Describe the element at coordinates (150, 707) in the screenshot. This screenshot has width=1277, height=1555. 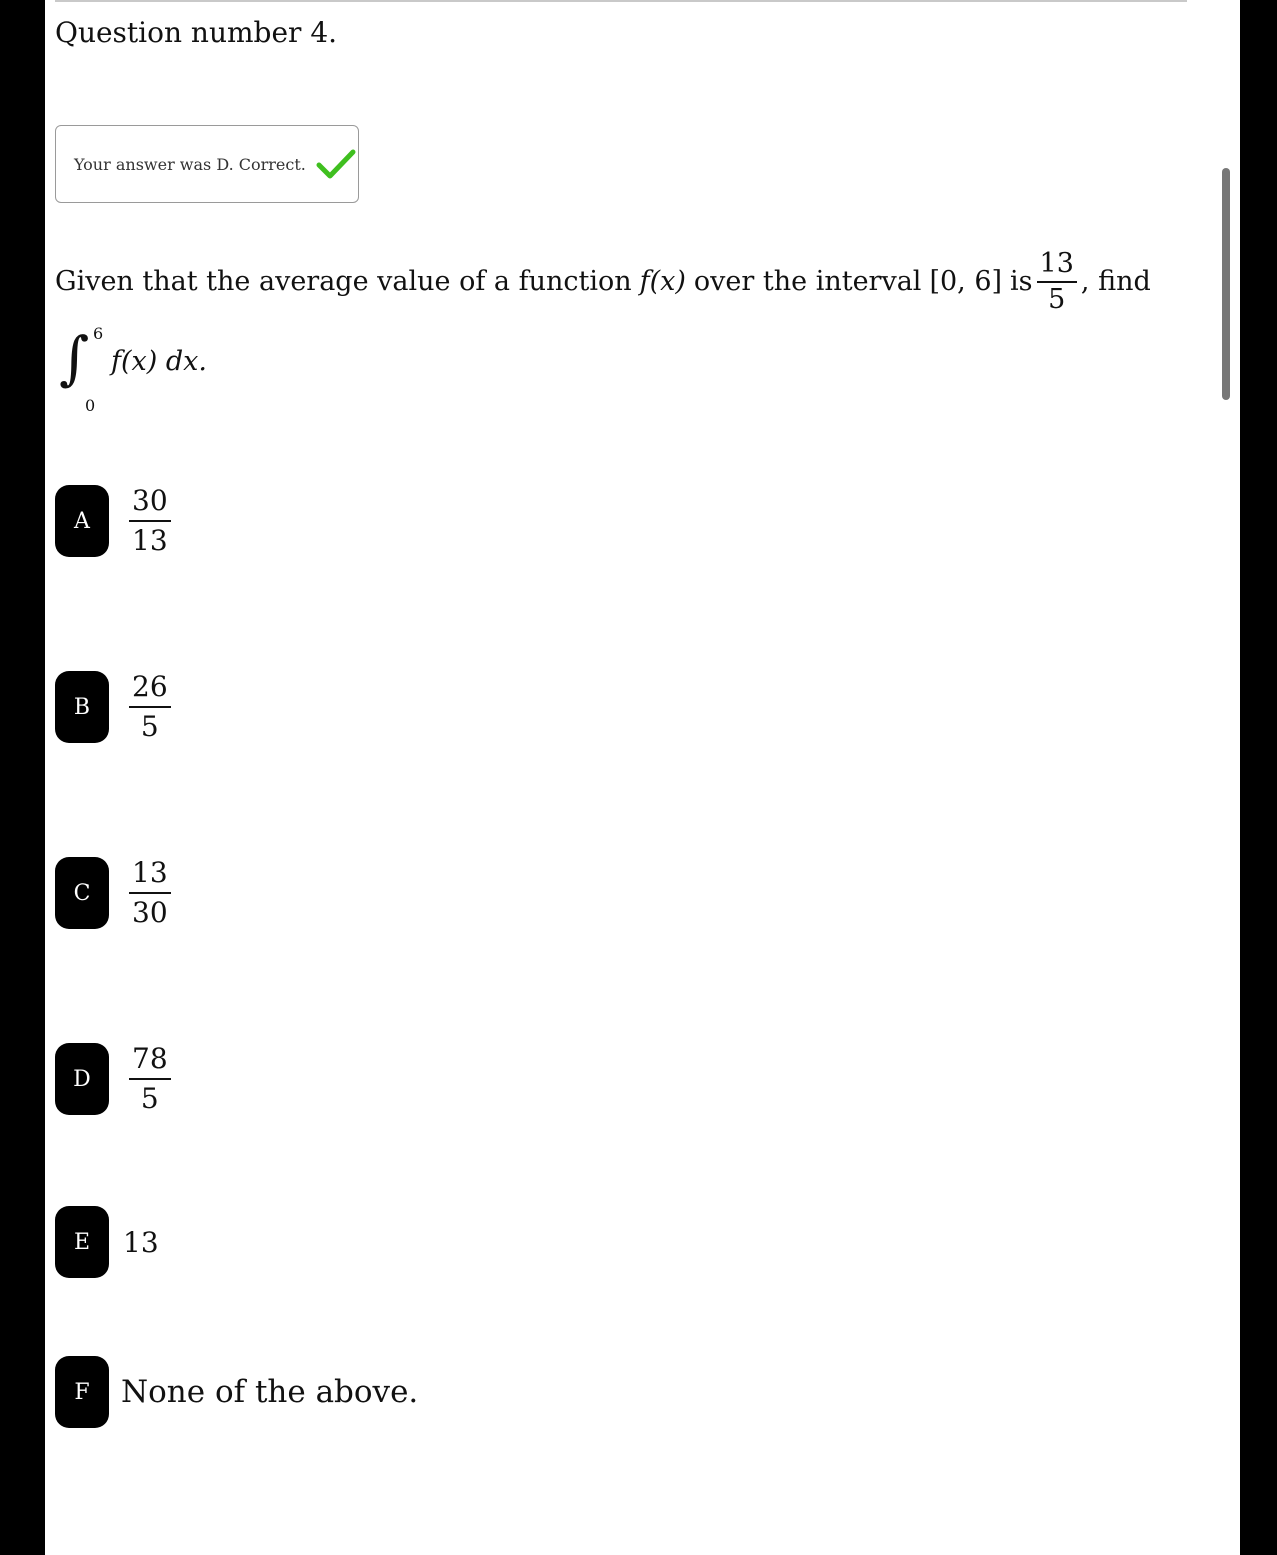
I see `choice-fraction: 26 5` at that location.